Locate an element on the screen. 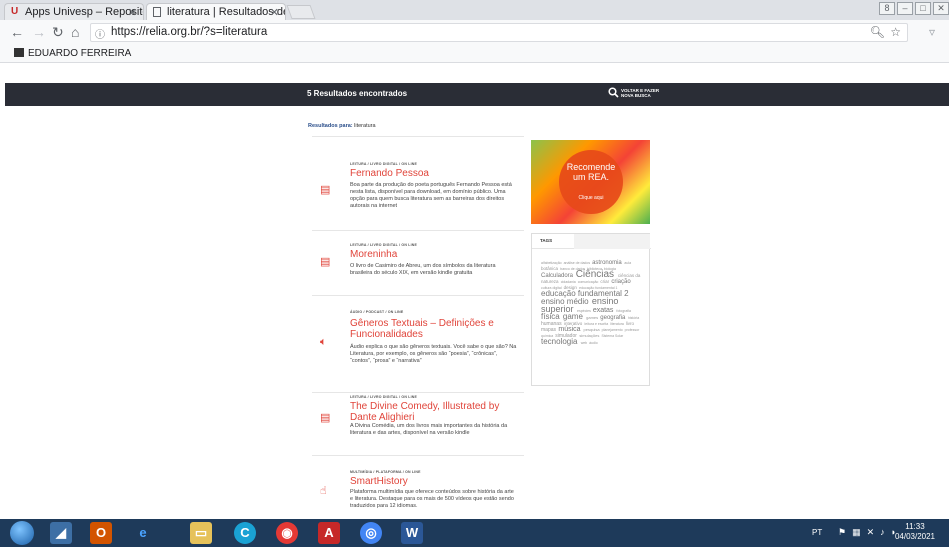 The width and height of the screenshot is (949, 547). tag-link: análise de dados is located at coordinates (577, 263).